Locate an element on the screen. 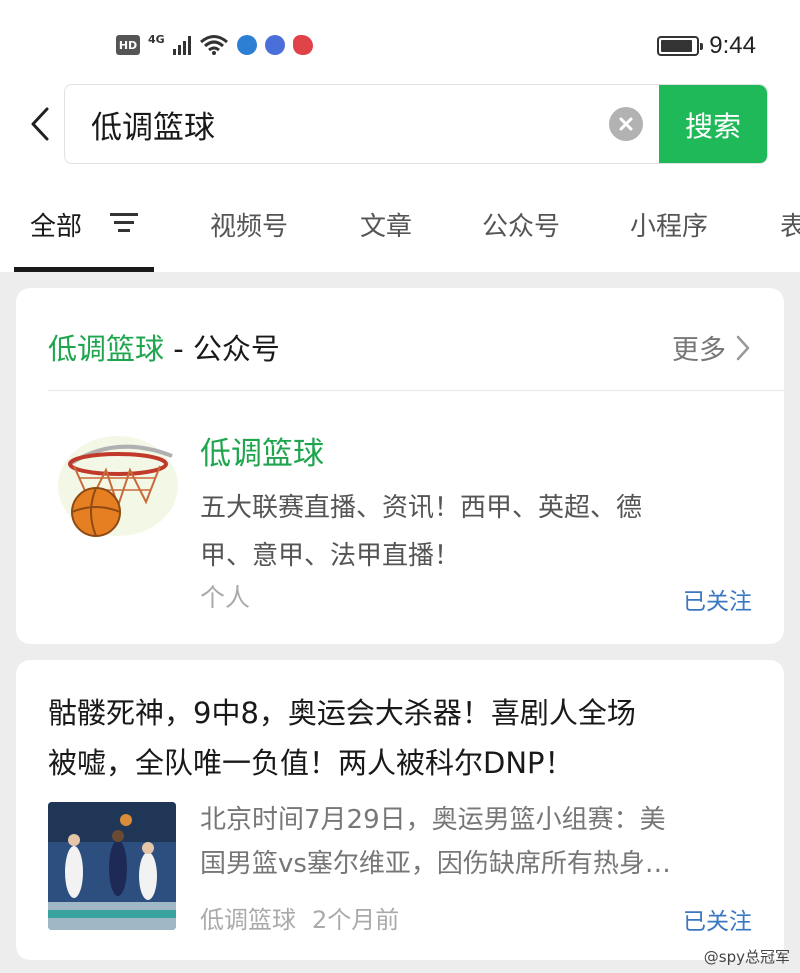 The image size is (800, 973). tab-channels: 视频号 is located at coordinates (249, 224).